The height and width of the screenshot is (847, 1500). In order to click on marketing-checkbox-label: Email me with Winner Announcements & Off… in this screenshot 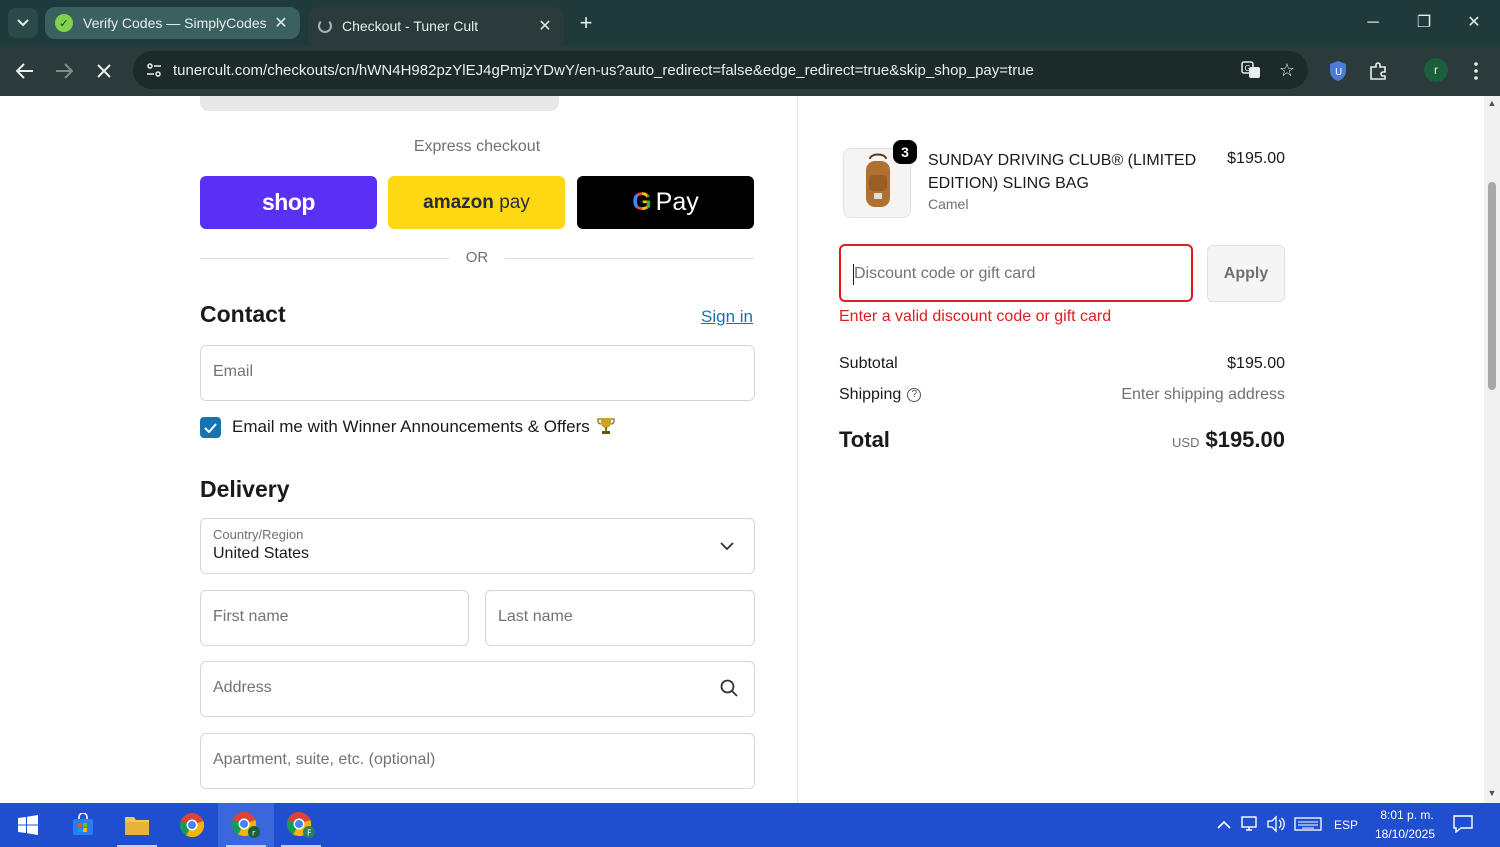, I will do `click(423, 427)`.